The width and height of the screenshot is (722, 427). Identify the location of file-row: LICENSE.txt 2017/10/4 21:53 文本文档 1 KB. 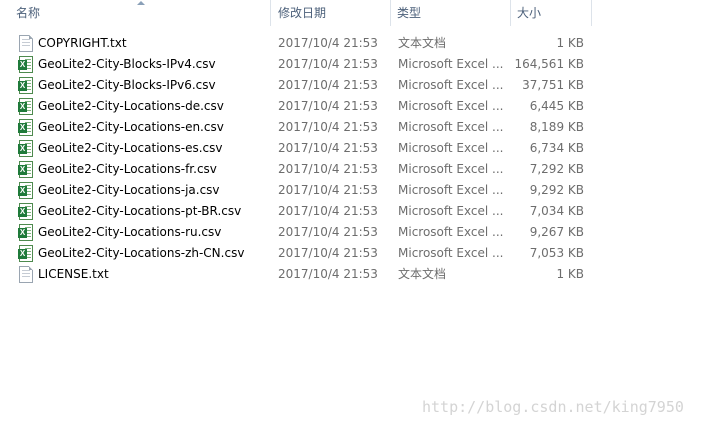
(296, 274).